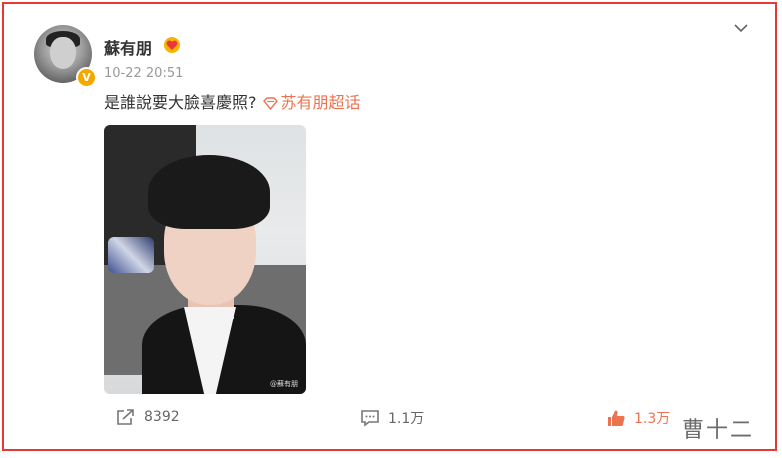 The image size is (782, 458). I want to click on repost-button: 8392, so click(148, 417).